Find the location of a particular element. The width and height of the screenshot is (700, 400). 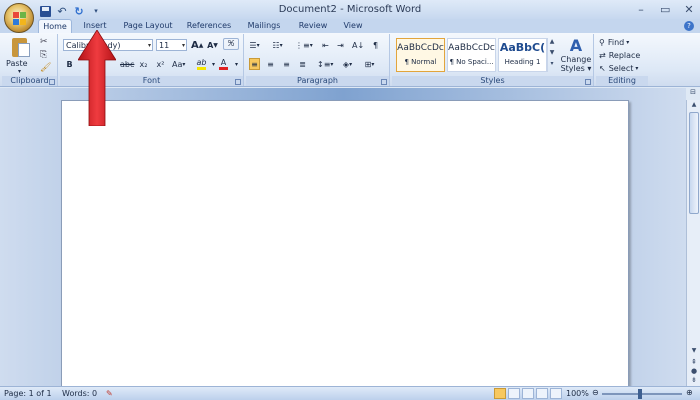

gallery-down-icon: ▼ is located at coordinates (552, 54).